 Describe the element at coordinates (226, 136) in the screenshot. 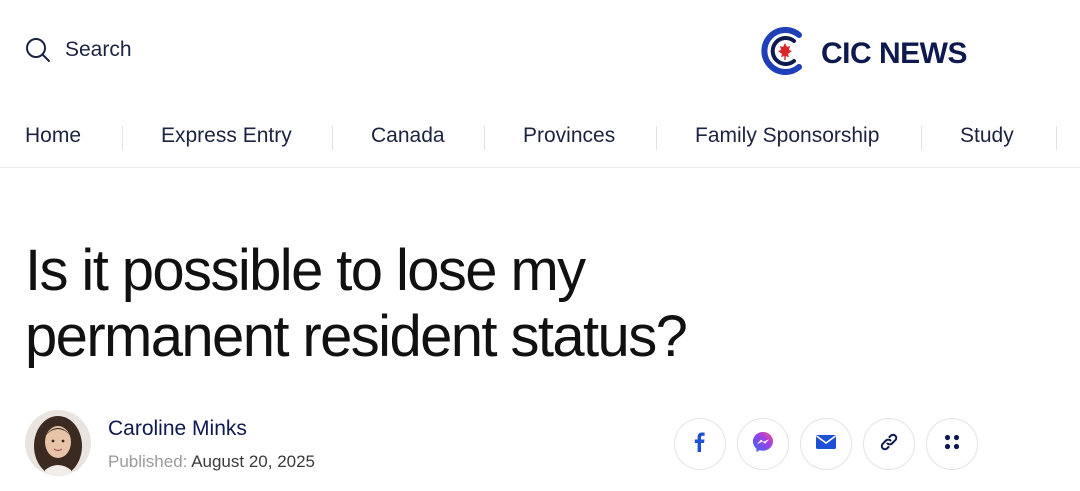

I see `nav-item-express-entry: Express Entry` at that location.